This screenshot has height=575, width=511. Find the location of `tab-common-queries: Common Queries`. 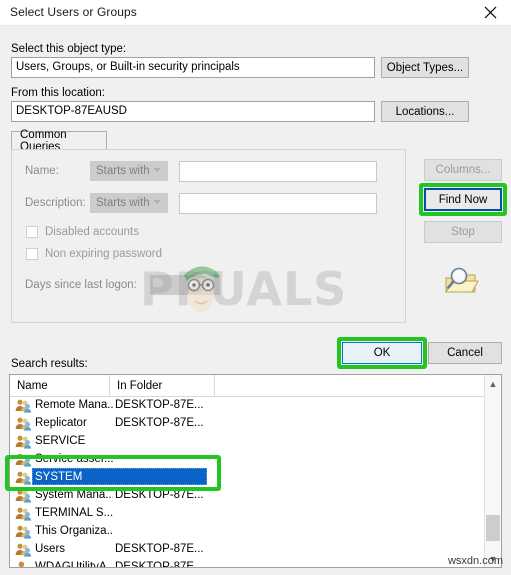

tab-common-queries: Common Queries is located at coordinates (59, 141).